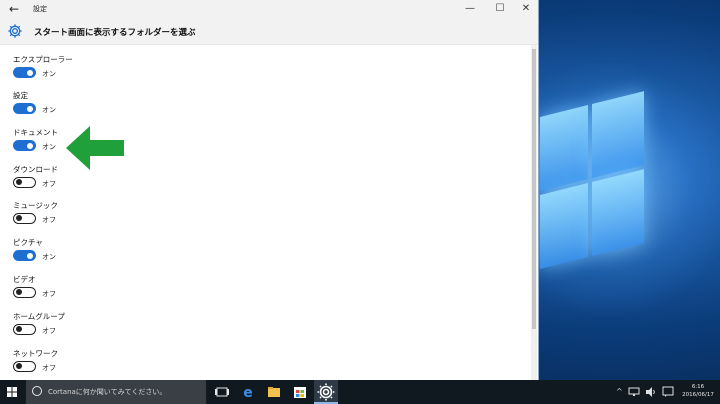  What do you see at coordinates (95, 148) in the screenshot?
I see `green-arrow-annotation` at bounding box center [95, 148].